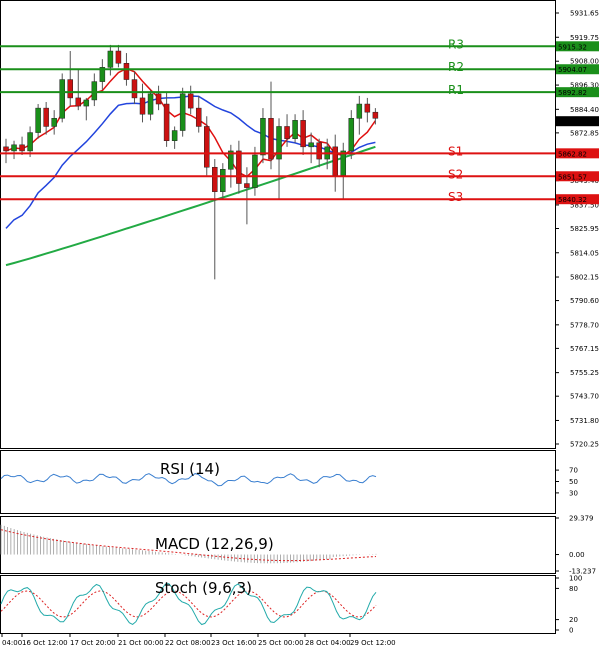  I want to click on price-tick-label: 5778.70, so click(584, 325).